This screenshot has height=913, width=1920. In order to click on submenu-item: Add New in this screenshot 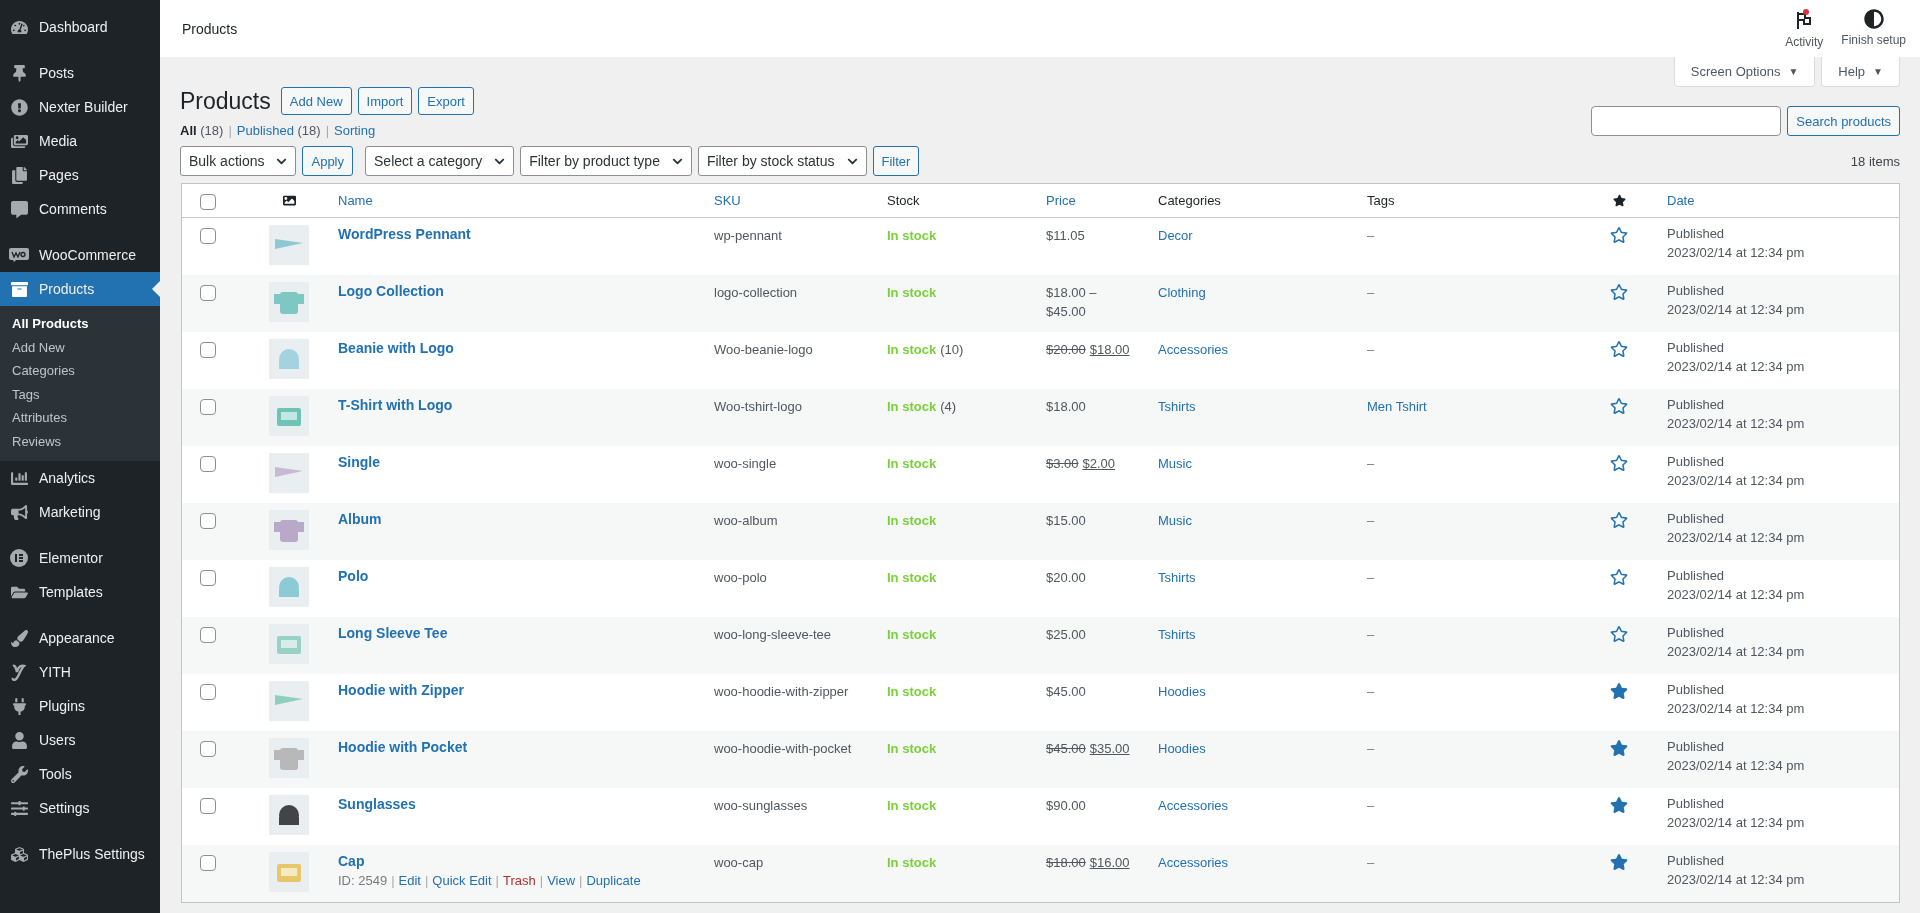, I will do `click(80, 347)`.